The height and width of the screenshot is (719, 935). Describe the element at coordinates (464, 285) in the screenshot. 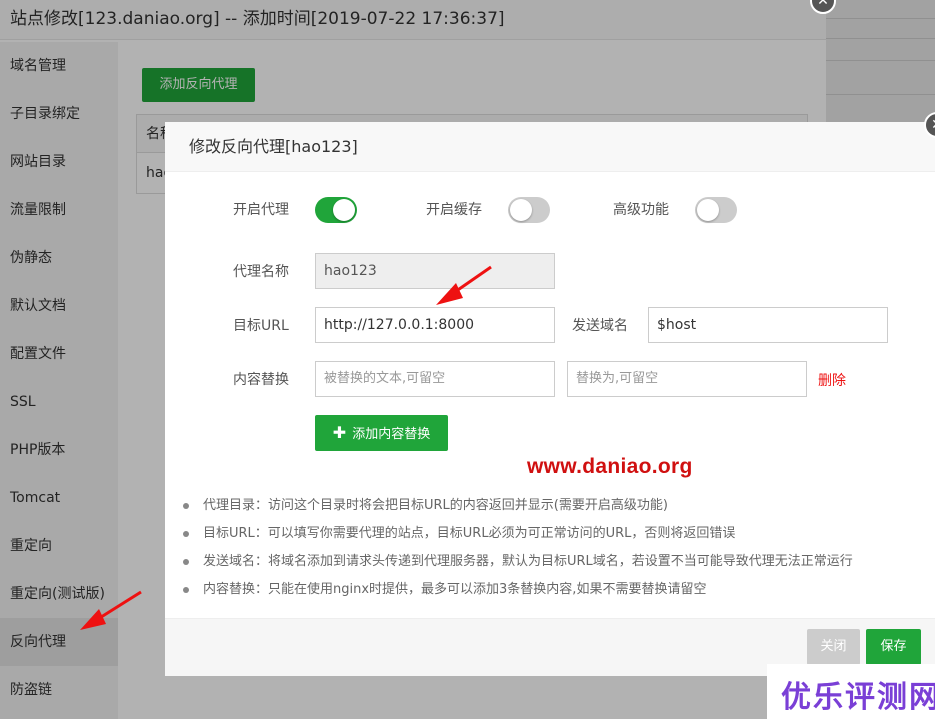

I see `arrow-to-target-url-icon` at that location.